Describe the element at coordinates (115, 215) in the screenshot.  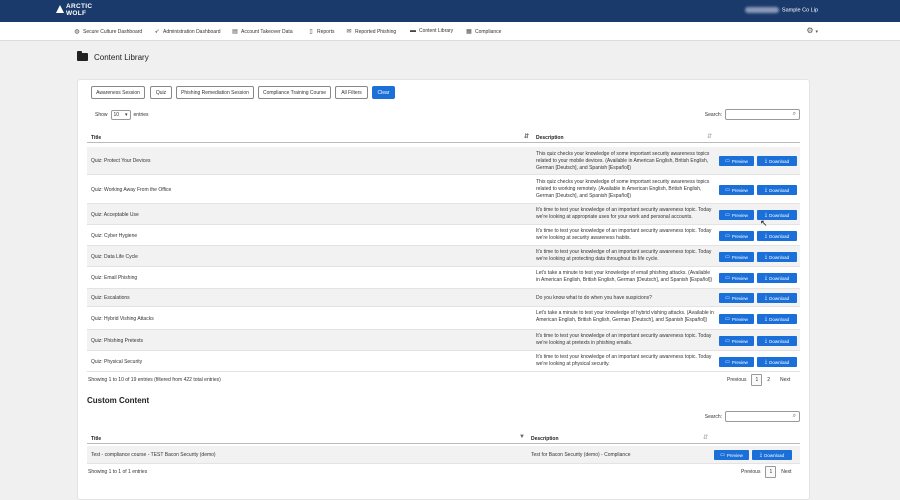
I see `row-title: Quiz: Acceptable Use` at that location.